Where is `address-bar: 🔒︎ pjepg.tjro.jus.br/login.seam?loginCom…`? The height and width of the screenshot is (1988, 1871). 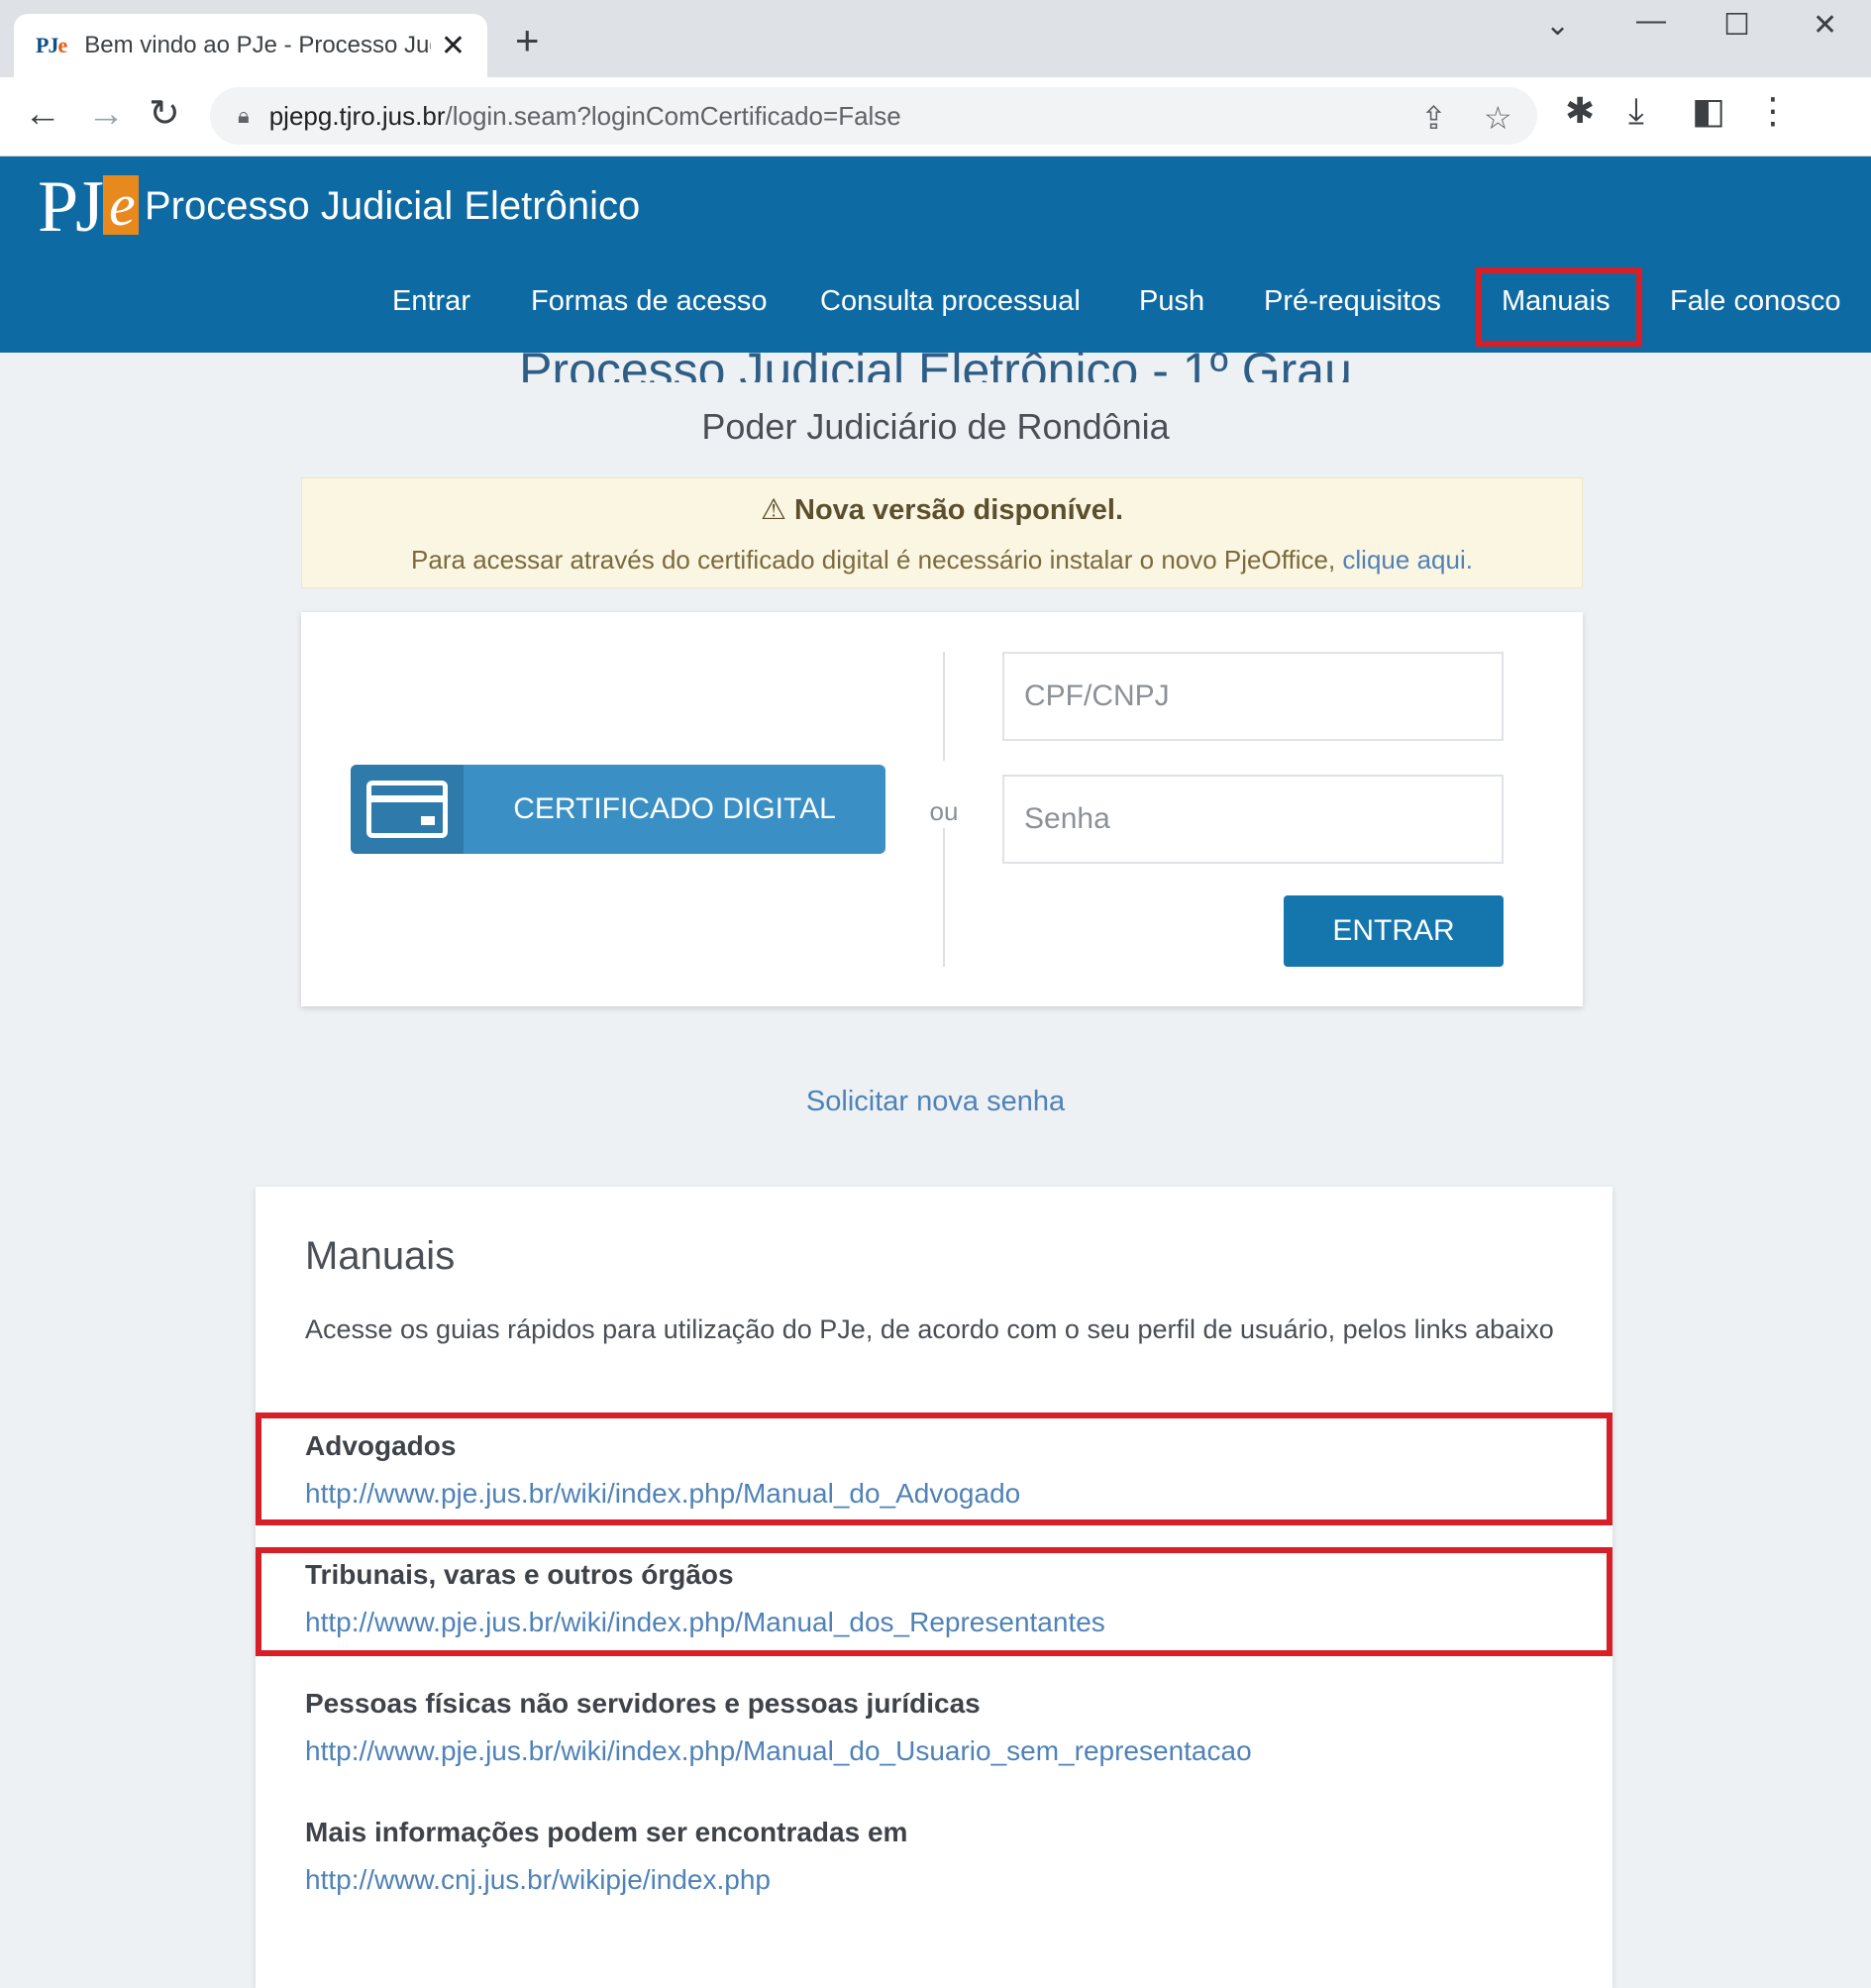 address-bar: 🔒︎ pjepg.tjro.jus.br/login.seam?loginCom… is located at coordinates (873, 116).